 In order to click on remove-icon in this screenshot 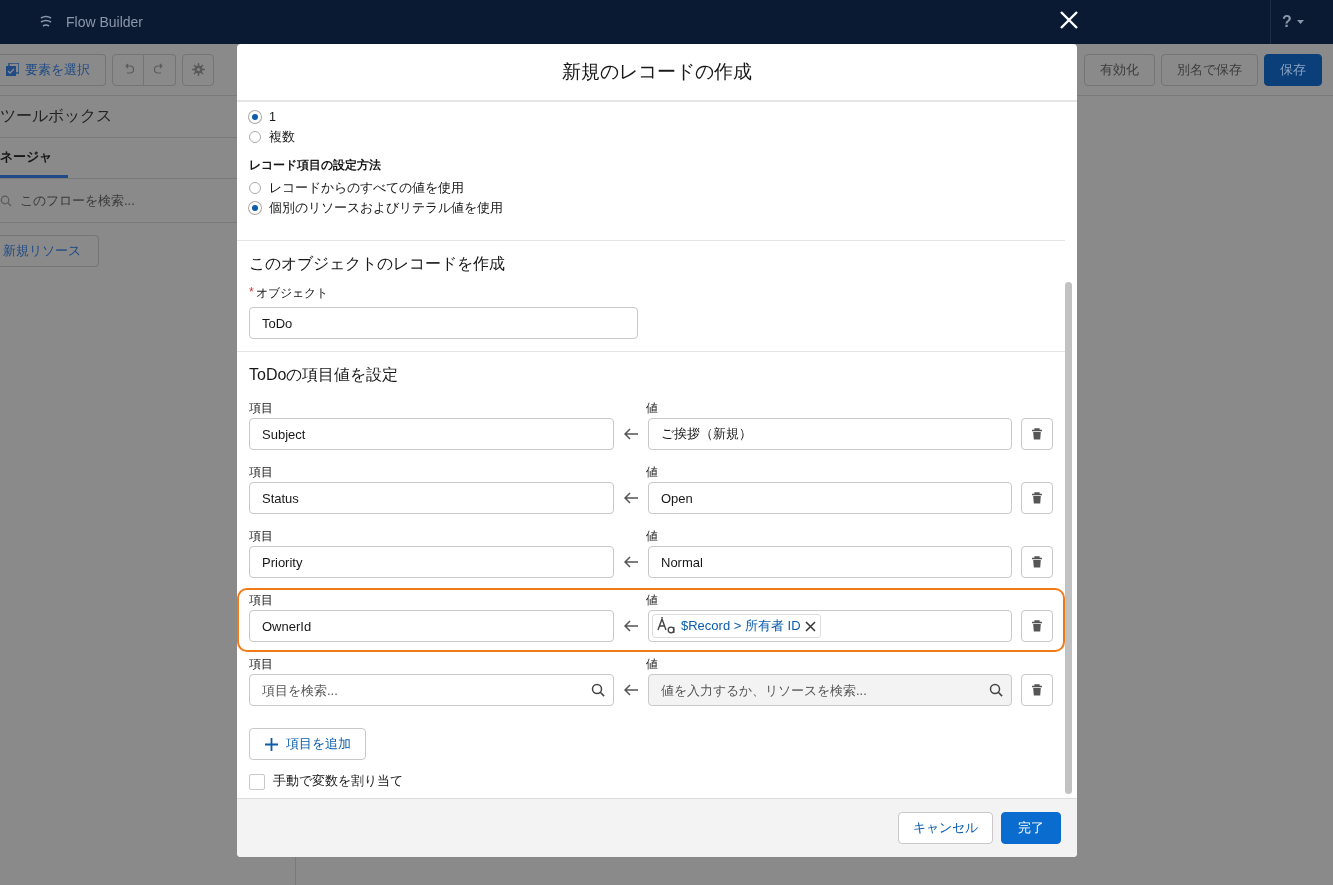, I will do `click(810, 626)`.